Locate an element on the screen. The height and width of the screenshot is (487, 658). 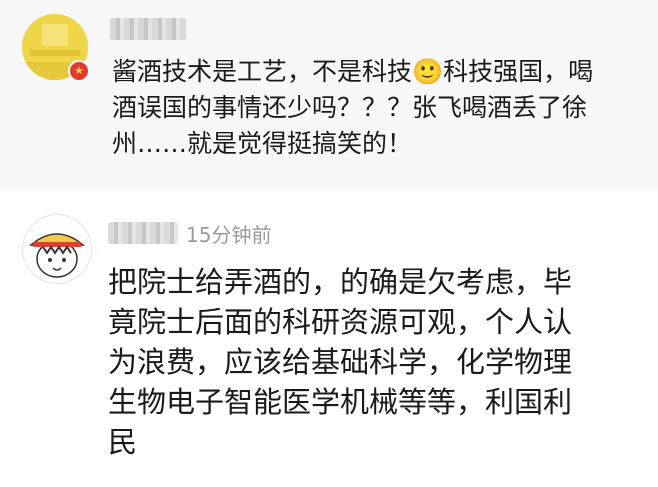
comment-text-line: 民 is located at coordinates (123, 442).